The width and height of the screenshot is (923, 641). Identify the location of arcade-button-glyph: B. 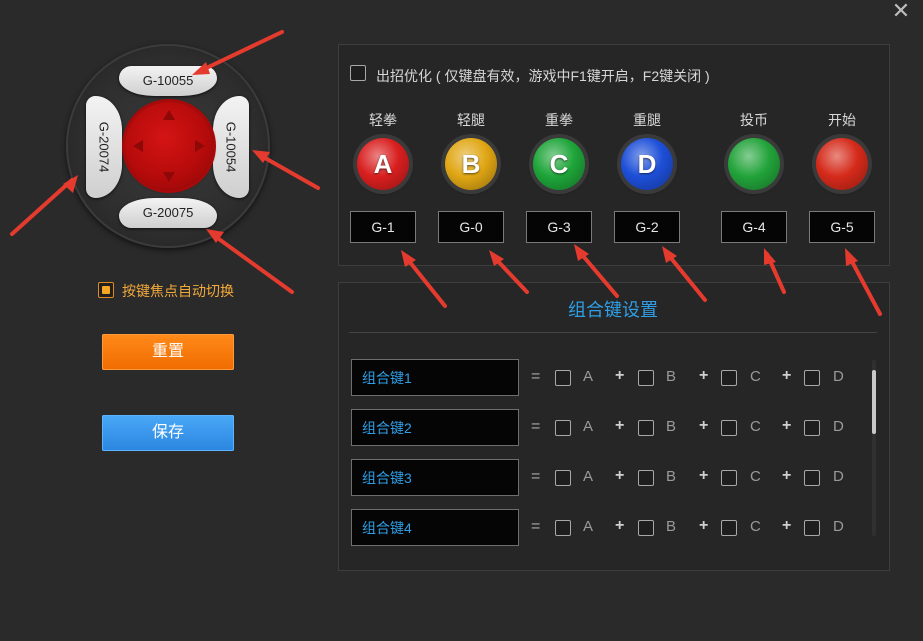
(471, 164).